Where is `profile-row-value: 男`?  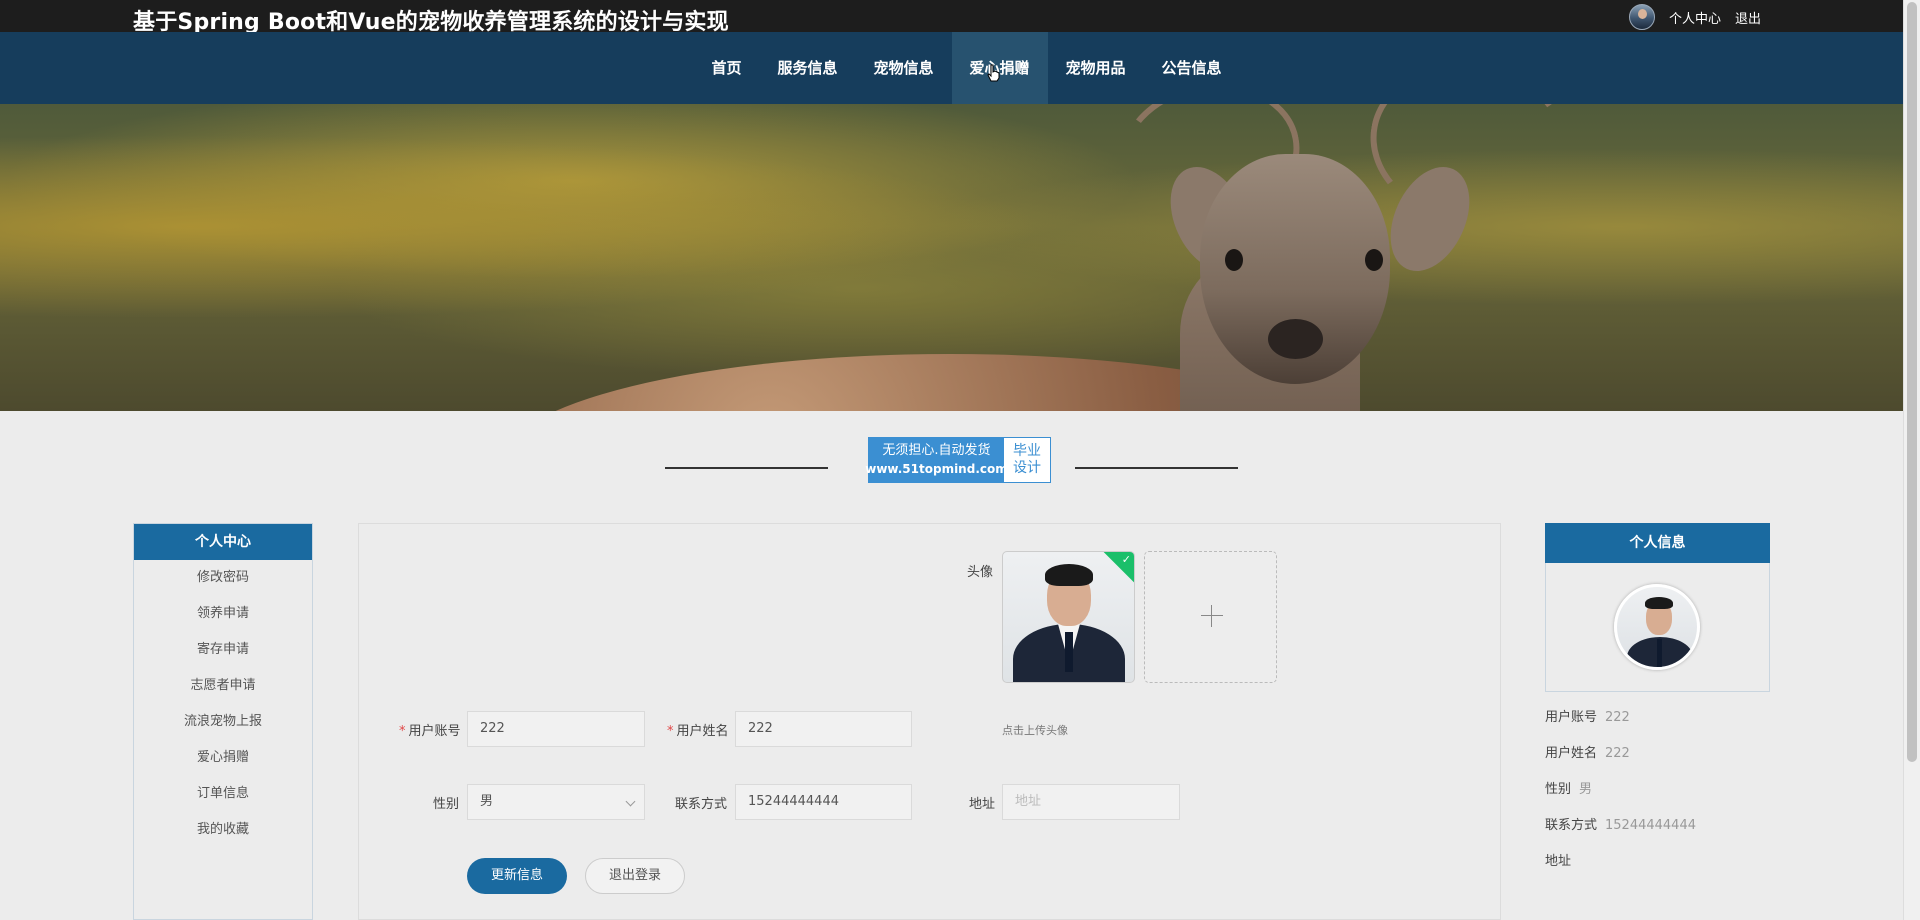
profile-row-value: 男 is located at coordinates (1586, 789).